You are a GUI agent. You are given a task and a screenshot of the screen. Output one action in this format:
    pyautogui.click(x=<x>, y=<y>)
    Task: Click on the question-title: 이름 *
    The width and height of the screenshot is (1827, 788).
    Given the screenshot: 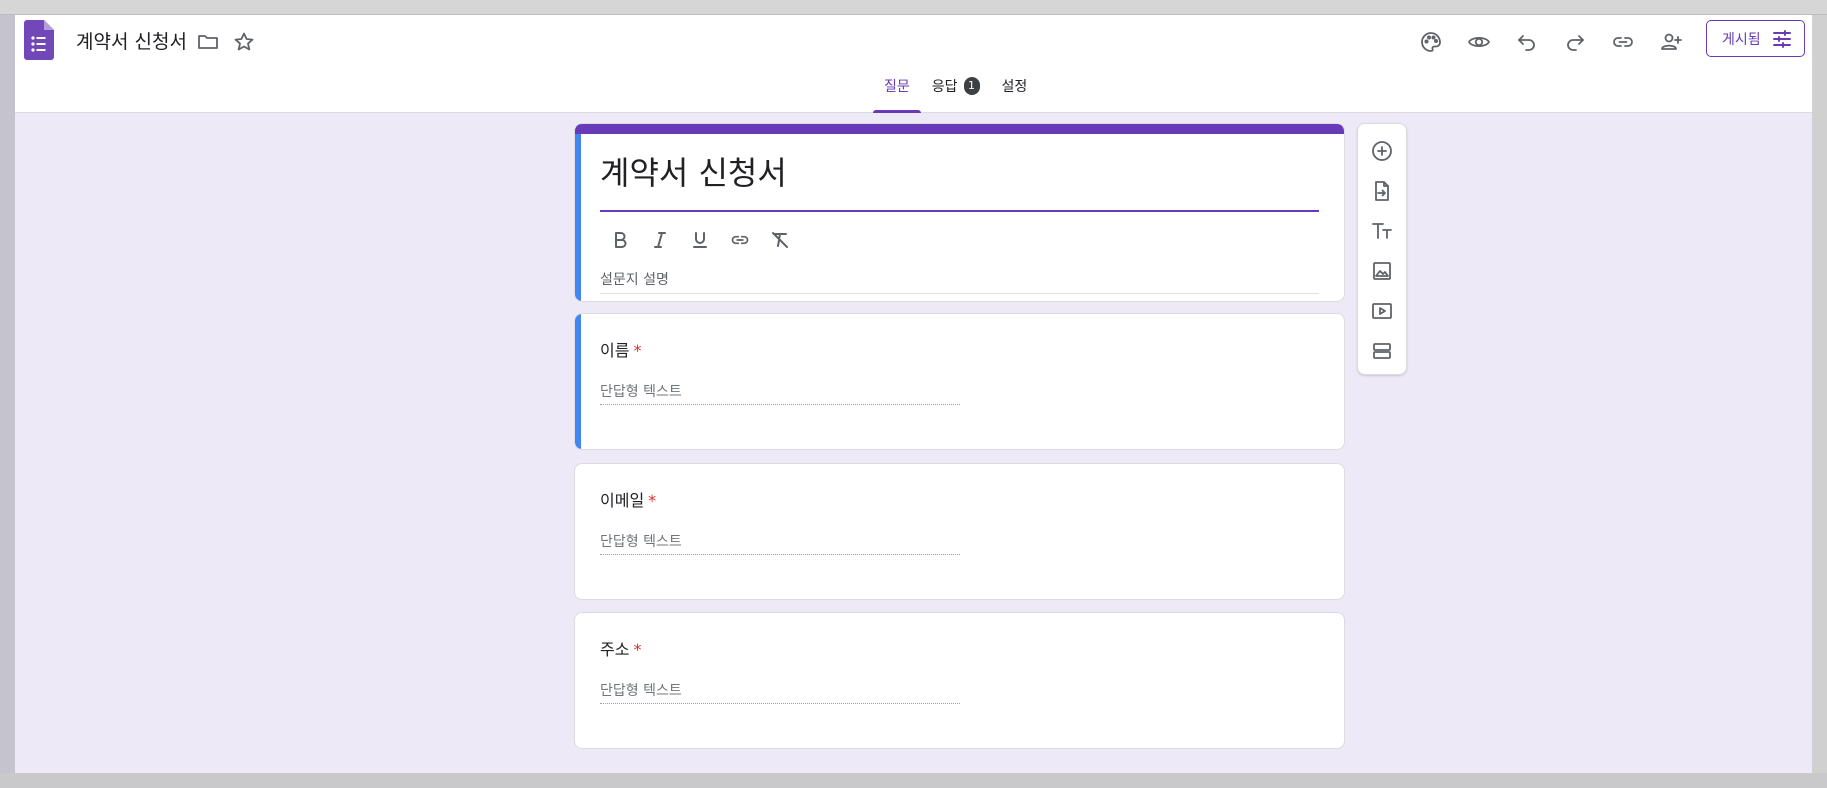 What is the action you would take?
    pyautogui.click(x=620, y=351)
    